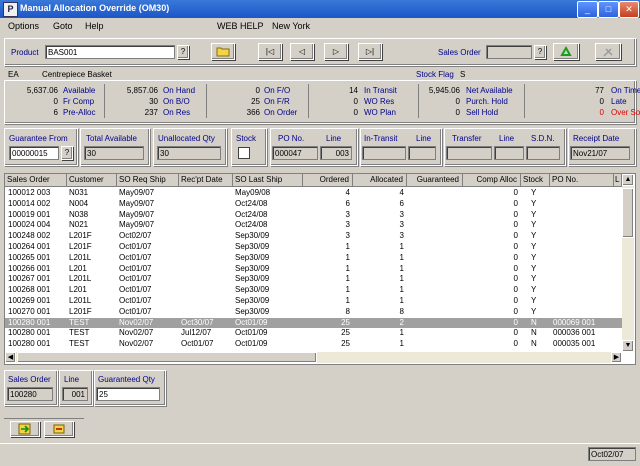 This screenshot has height=466, width=640. I want to click on table-row: 100012 003 N031 May09/07 May09/08 4 4 0 Y, so click(313, 193).